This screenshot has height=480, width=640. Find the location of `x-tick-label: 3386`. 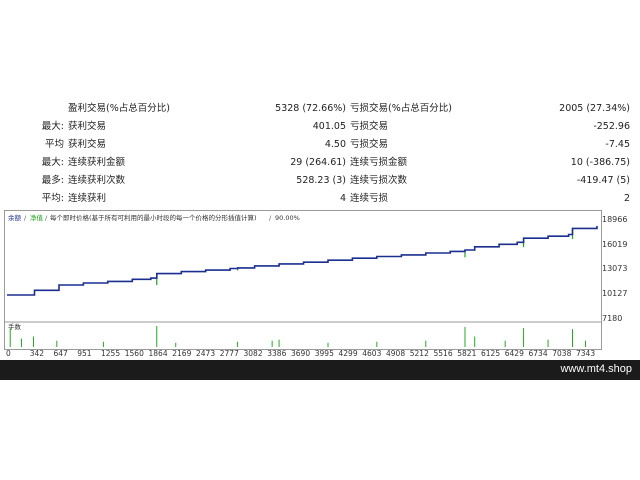

x-tick-label: 3386 is located at coordinates (276, 353).